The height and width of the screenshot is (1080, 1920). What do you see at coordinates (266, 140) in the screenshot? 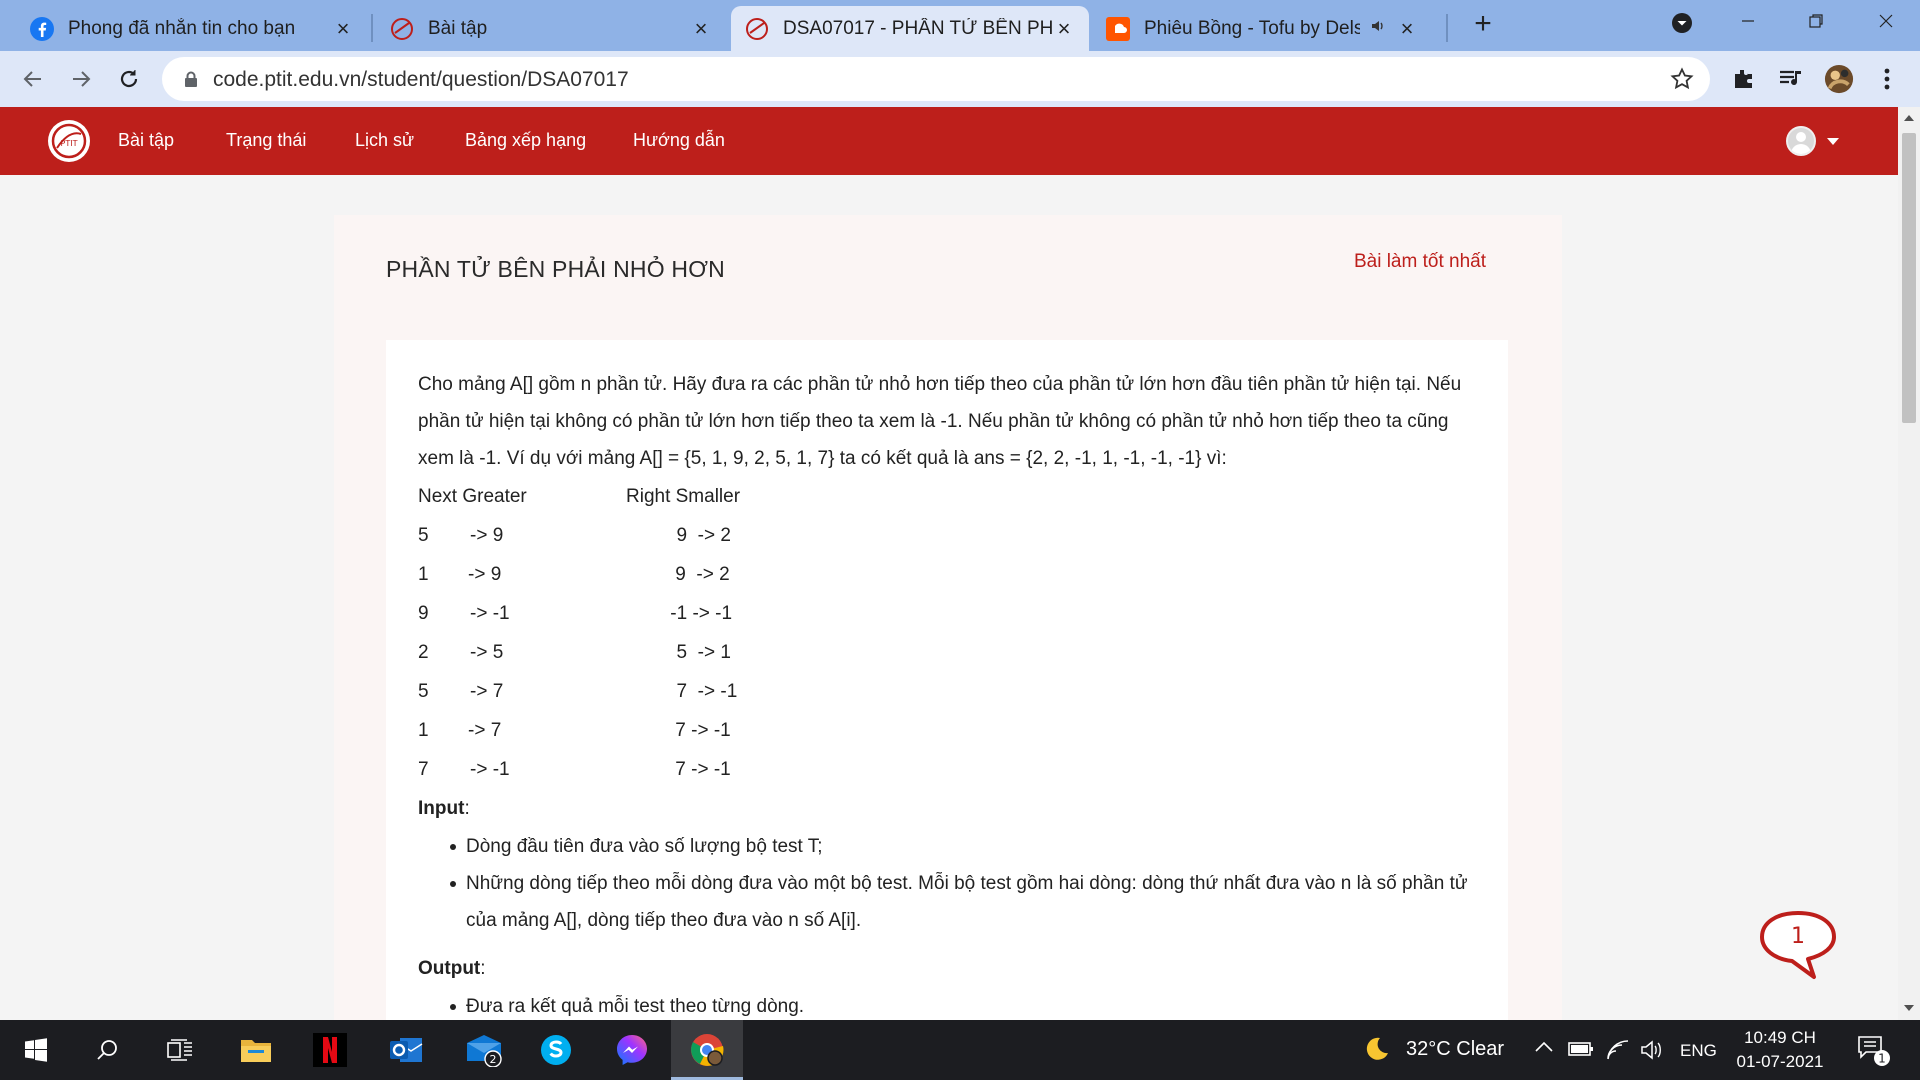
I see `nav-trang-thai: Trạng thái` at bounding box center [266, 140].